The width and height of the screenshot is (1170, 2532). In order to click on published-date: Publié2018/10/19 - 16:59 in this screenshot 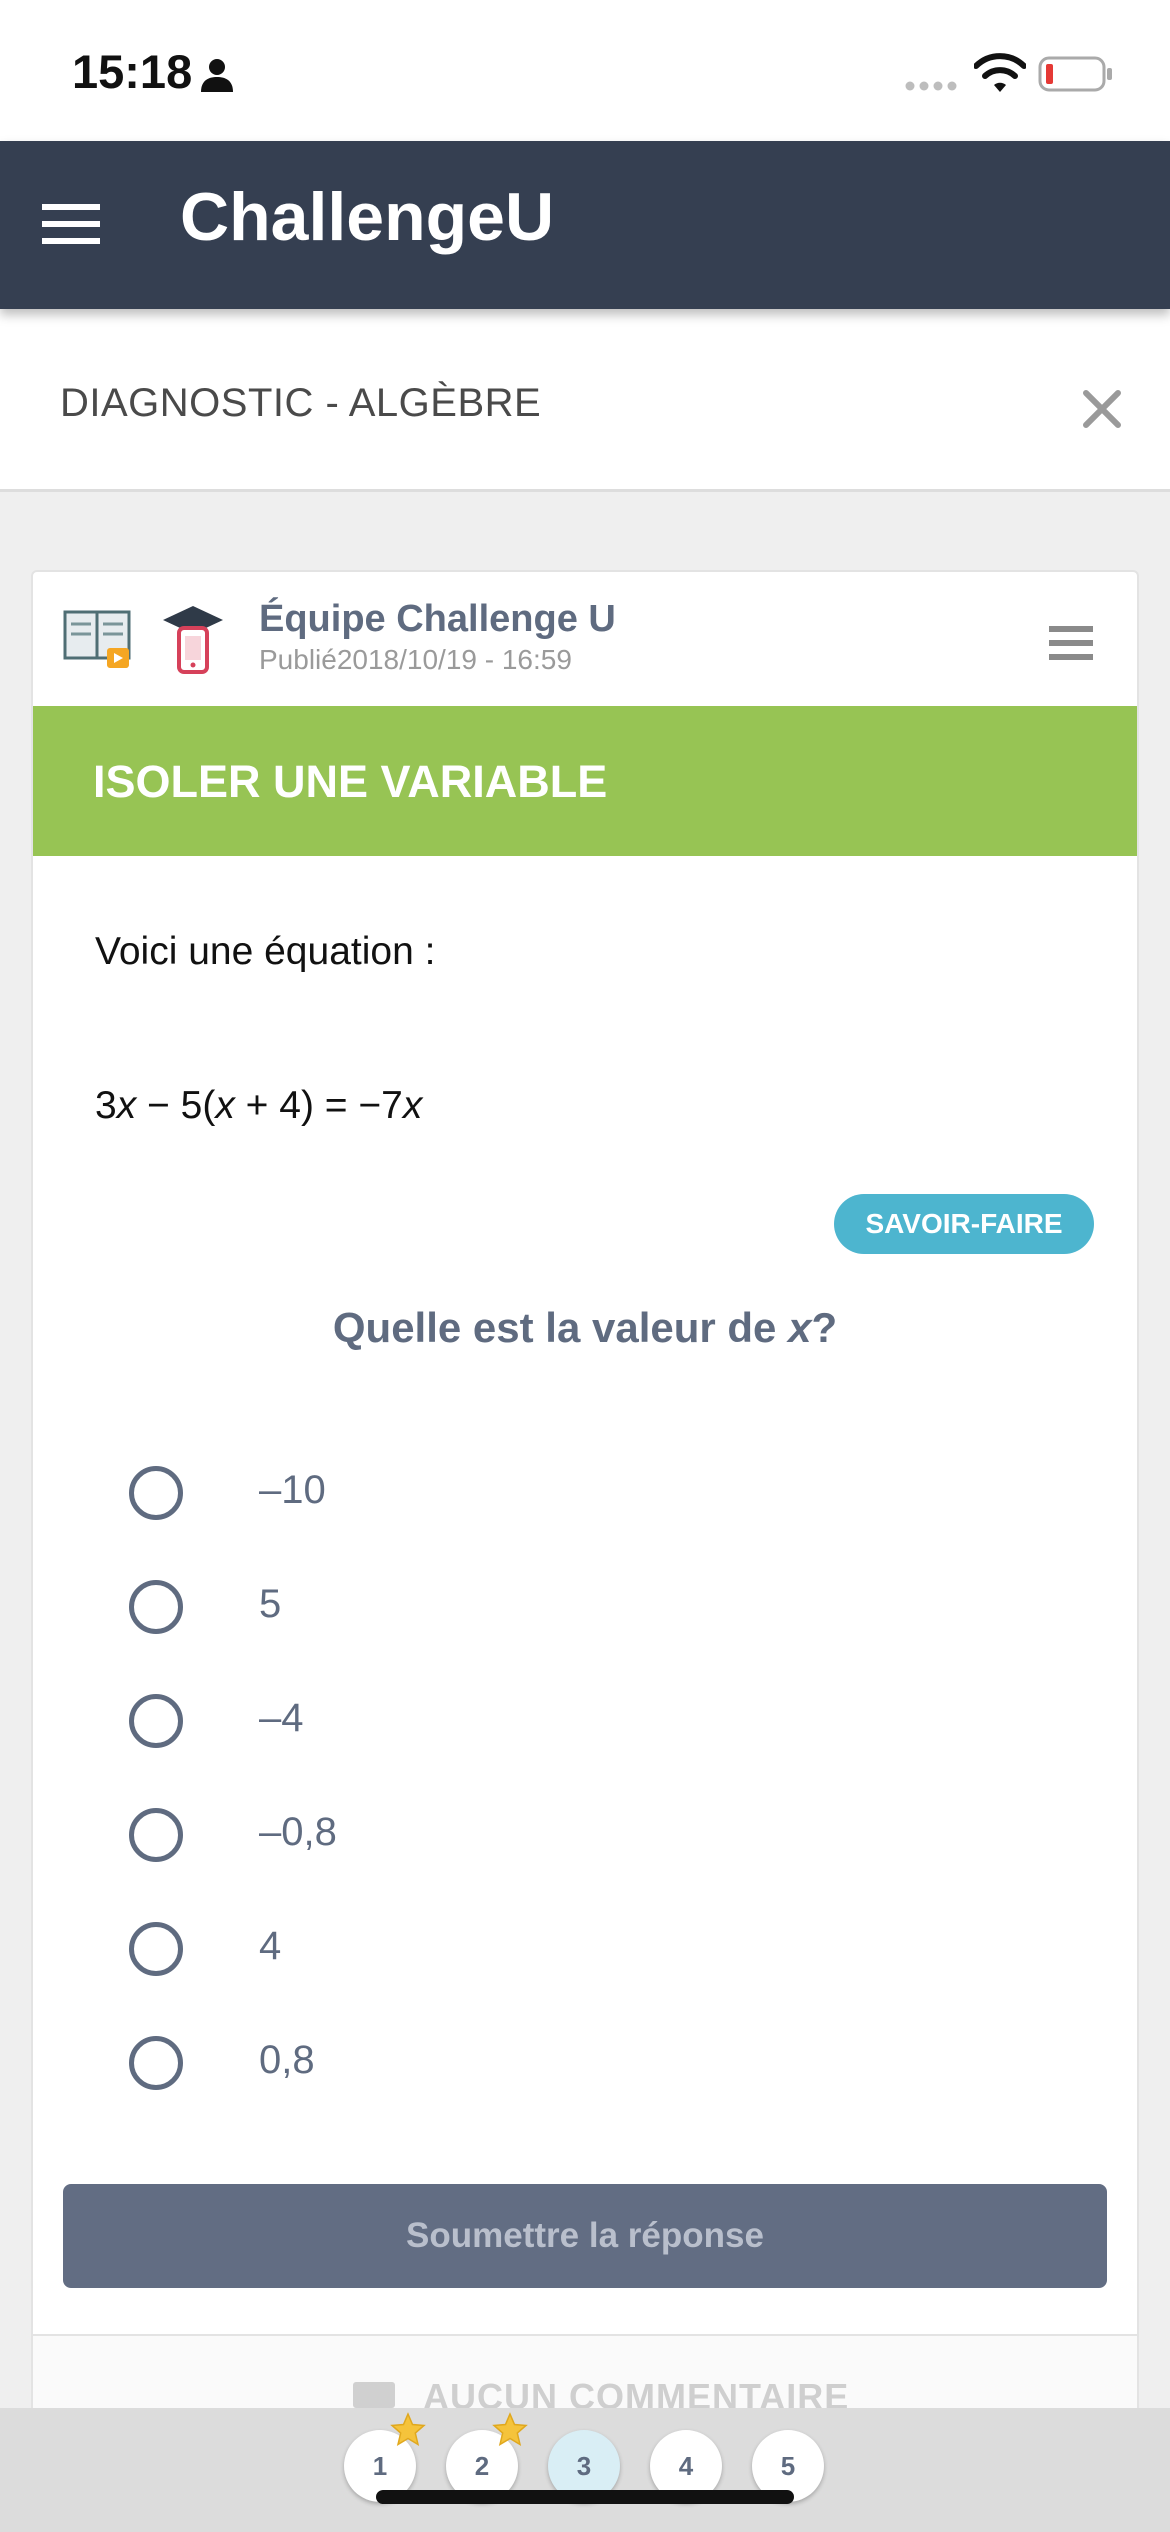, I will do `click(415, 659)`.